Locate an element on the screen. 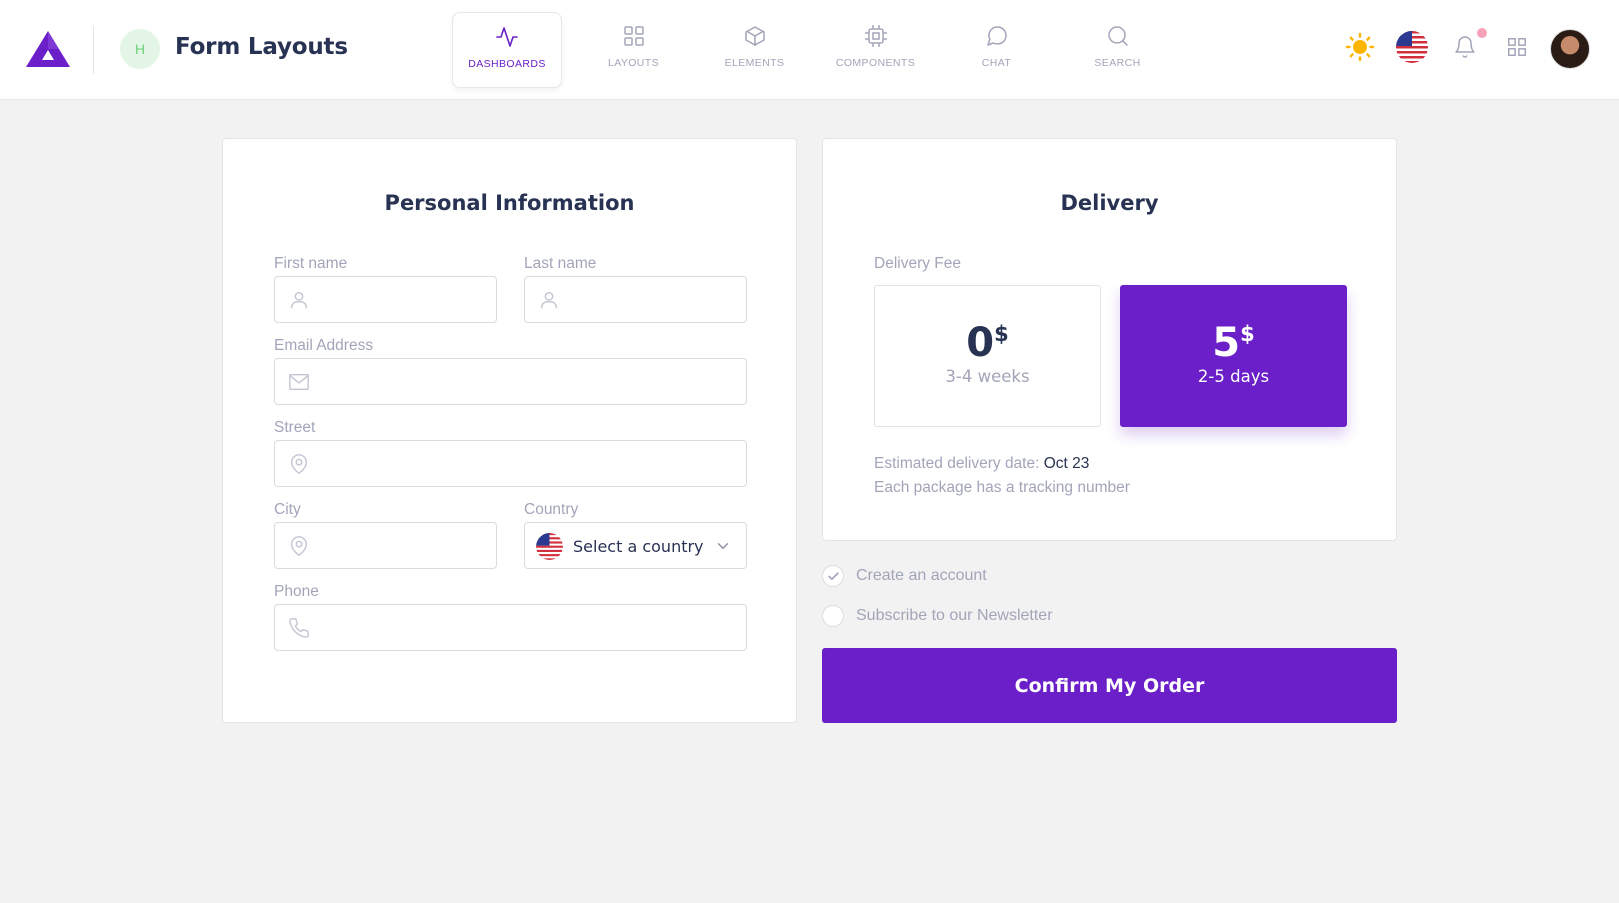 The width and height of the screenshot is (1619, 903). sun-icon is located at coordinates (1360, 47).